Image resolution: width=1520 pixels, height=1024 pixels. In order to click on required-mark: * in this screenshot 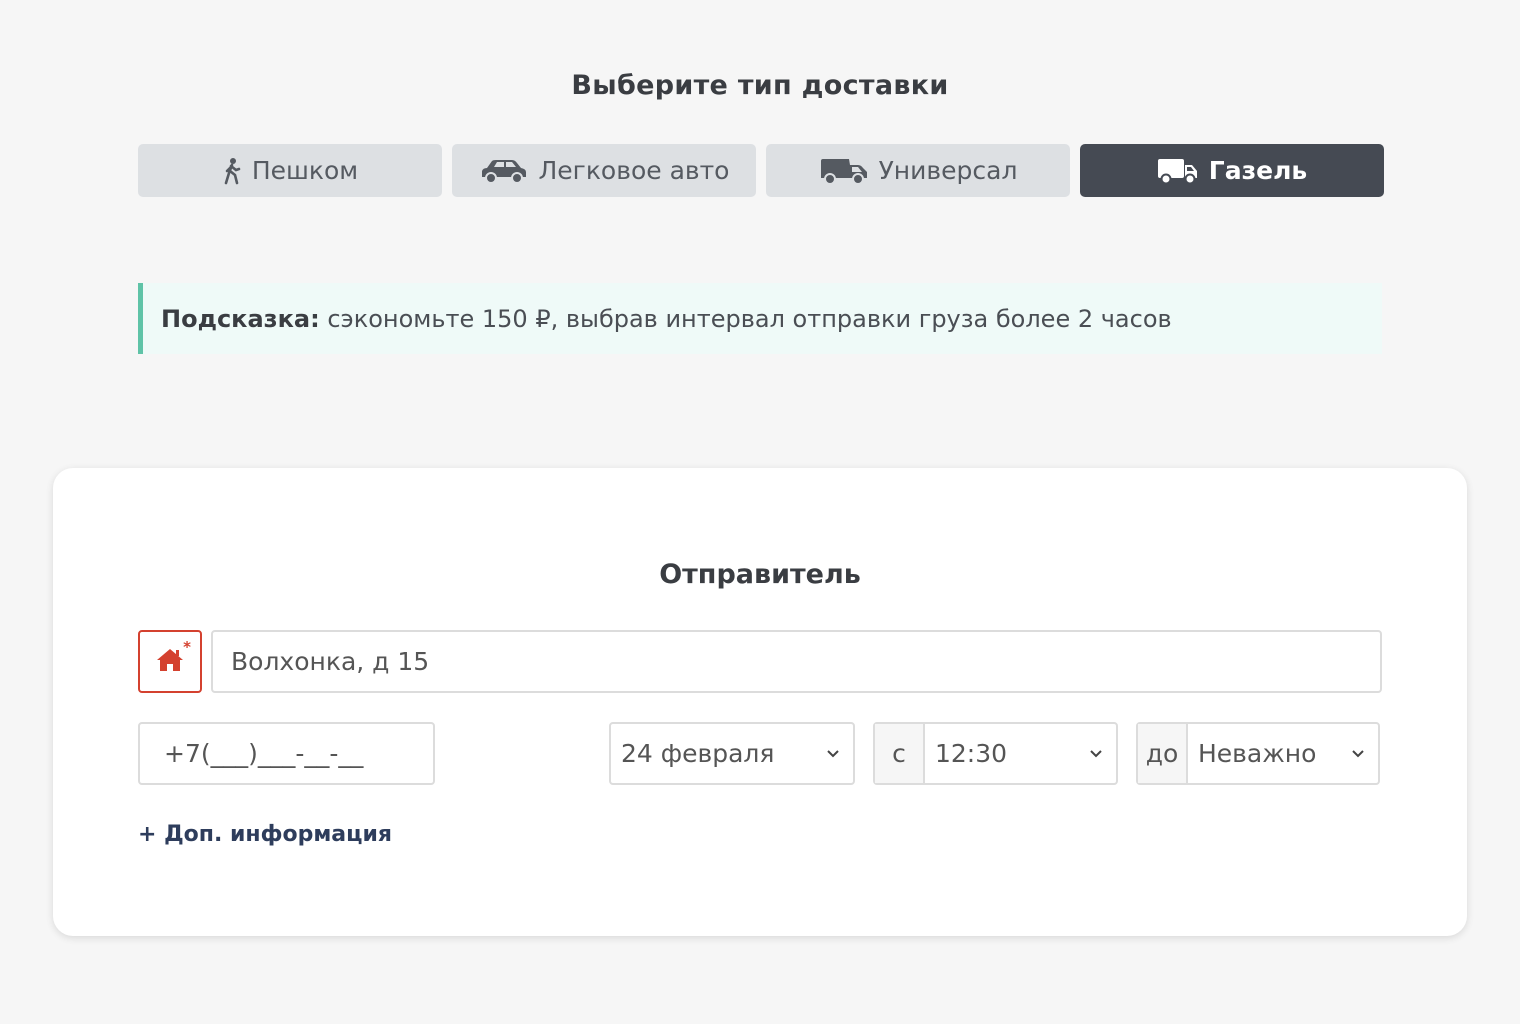, I will do `click(187, 647)`.